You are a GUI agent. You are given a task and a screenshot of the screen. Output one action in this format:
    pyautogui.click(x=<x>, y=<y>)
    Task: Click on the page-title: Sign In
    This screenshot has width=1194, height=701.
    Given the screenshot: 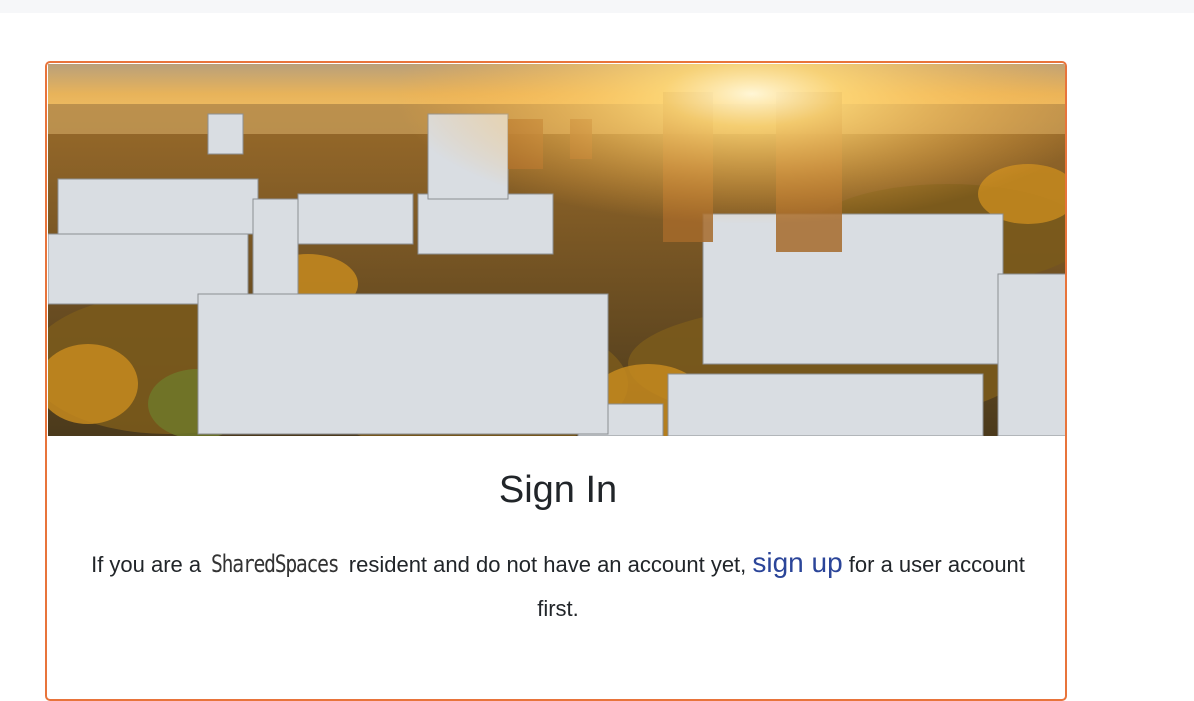 What is the action you would take?
    pyautogui.click(x=558, y=490)
    